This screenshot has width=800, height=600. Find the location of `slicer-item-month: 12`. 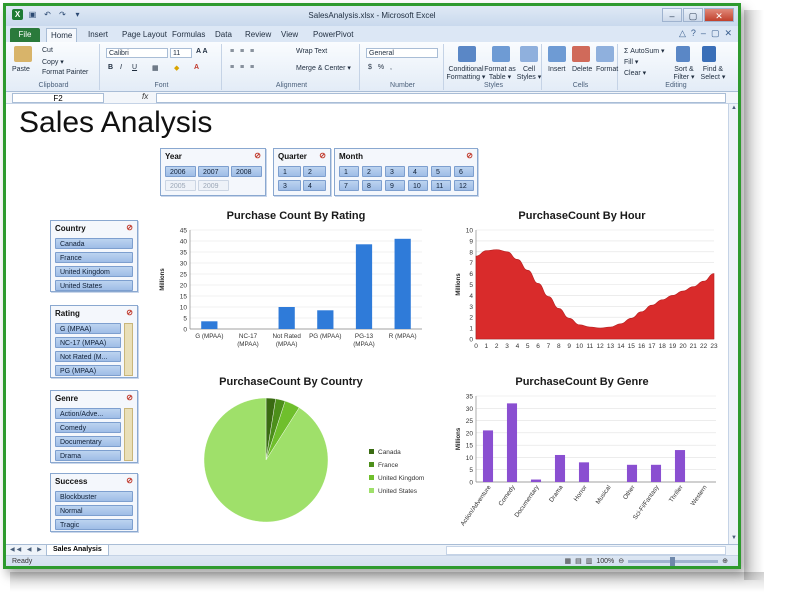

slicer-item-month: 12 is located at coordinates (464, 185).